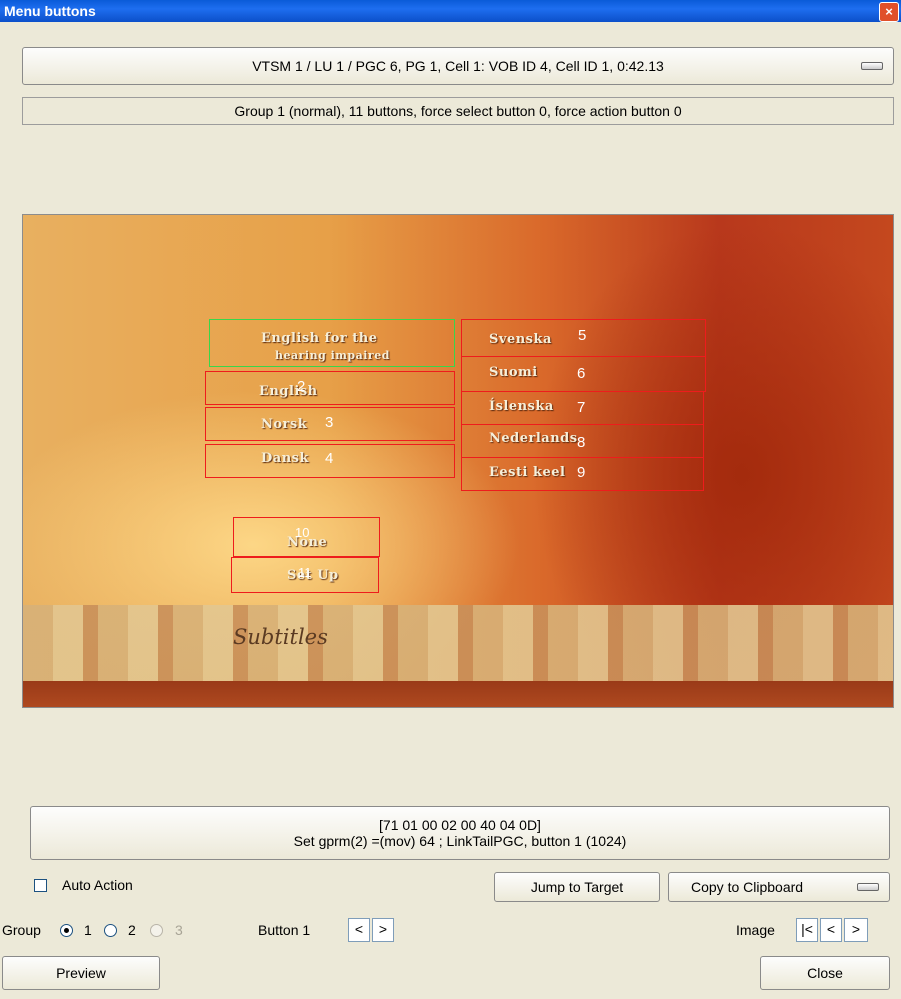 The height and width of the screenshot is (999, 901). What do you see at coordinates (50, 11) in the screenshot?
I see `window-title: Menu buttons` at bounding box center [50, 11].